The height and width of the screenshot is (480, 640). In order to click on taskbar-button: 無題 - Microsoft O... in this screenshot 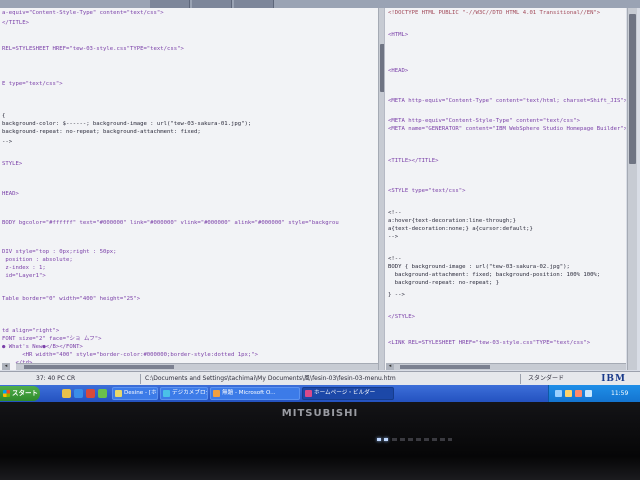, I will do `click(255, 393)`.